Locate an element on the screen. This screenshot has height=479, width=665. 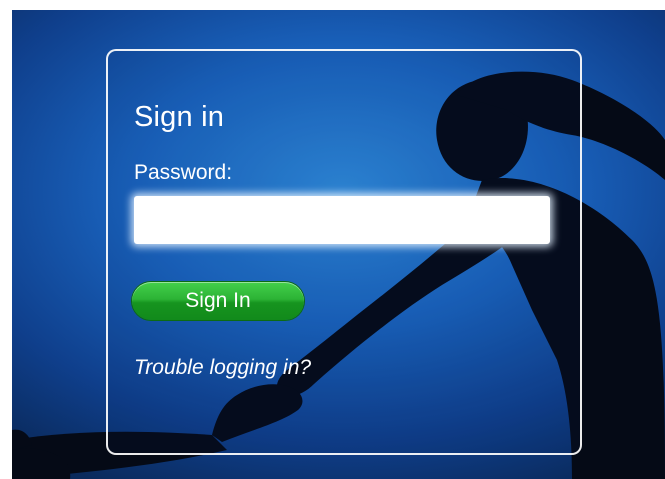
password-input is located at coordinates (342, 220).